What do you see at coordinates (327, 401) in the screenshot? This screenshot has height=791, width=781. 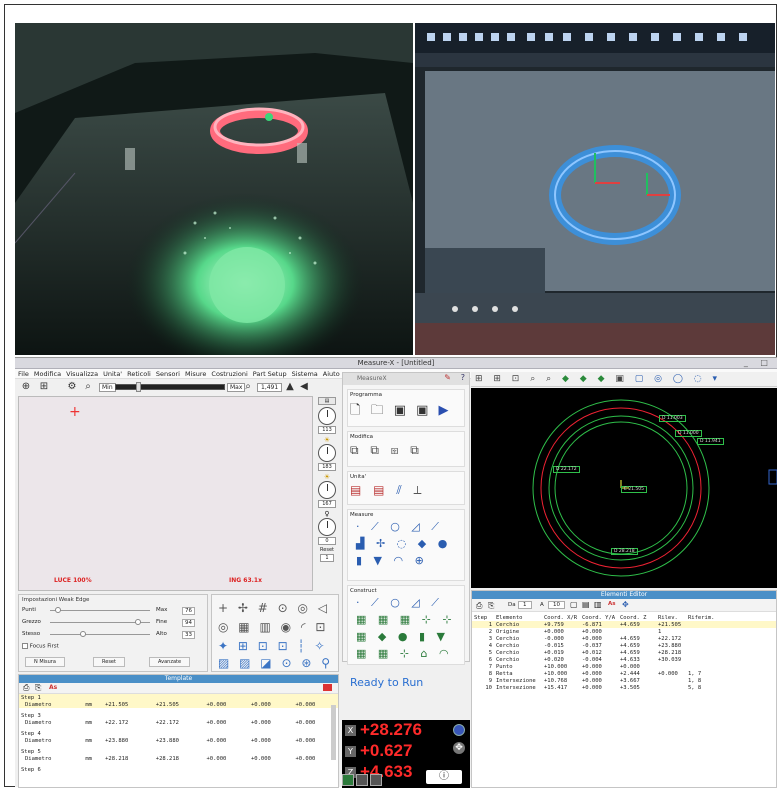 I see `gauge-menu-button: ▤` at bounding box center [327, 401].